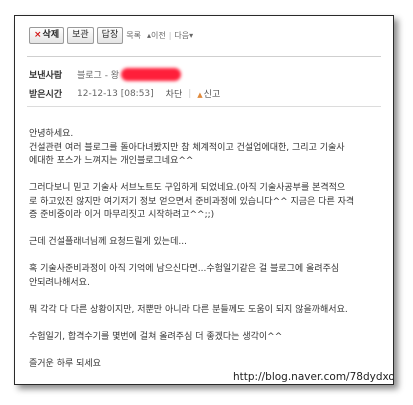 The width and height of the screenshot is (413, 405). I want to click on reply-button: 답장, so click(110, 35).